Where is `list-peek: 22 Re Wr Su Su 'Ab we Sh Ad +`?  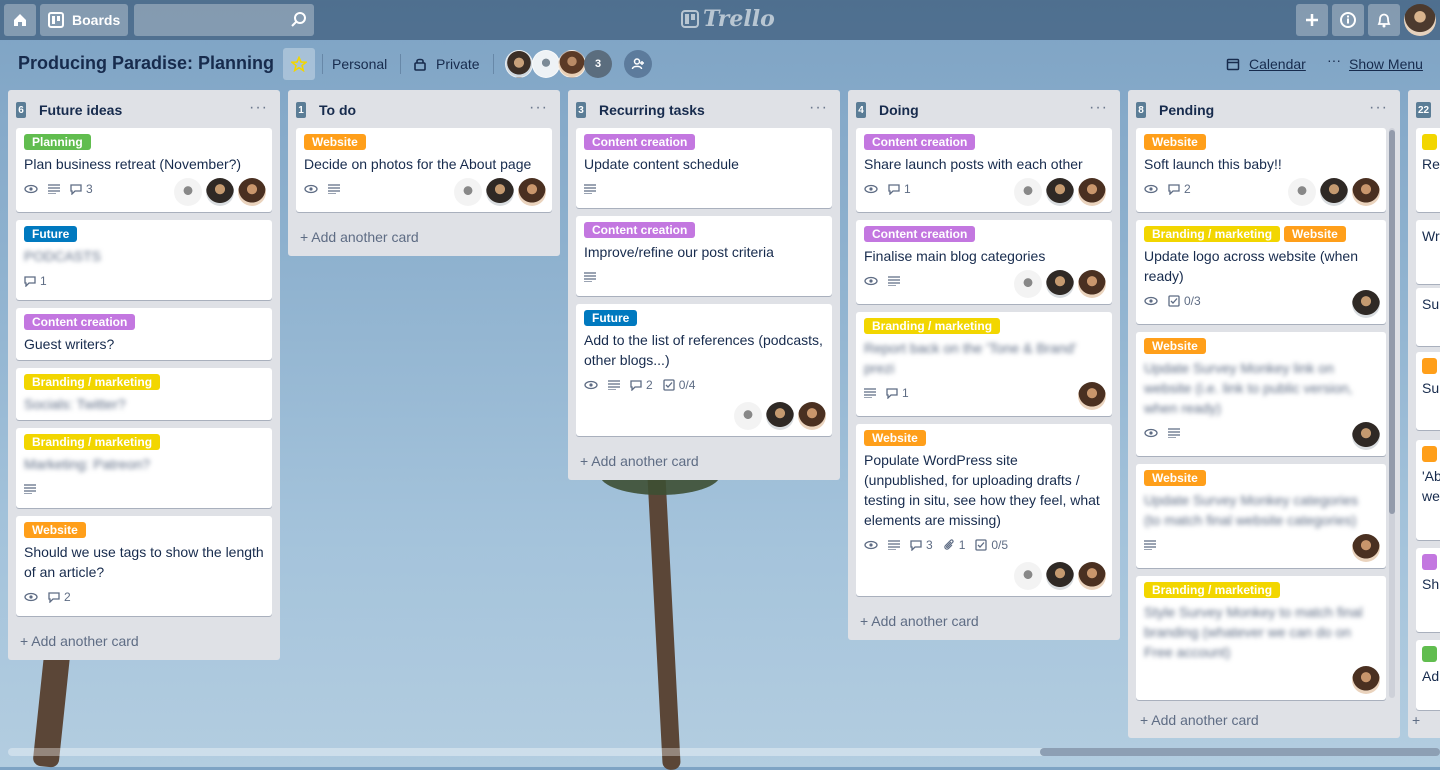 list-peek: 22 Re Wr Su Su 'Ab we Sh Ad + is located at coordinates (1424, 414).